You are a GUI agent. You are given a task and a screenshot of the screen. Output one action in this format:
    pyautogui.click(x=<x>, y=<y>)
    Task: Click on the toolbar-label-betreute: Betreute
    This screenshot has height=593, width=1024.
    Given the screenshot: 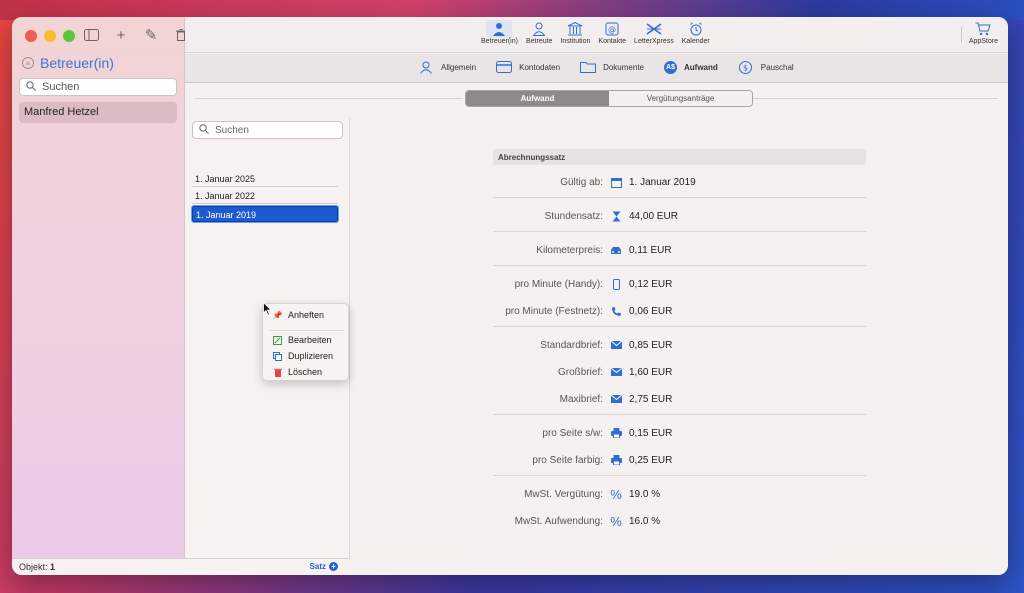 What is the action you would take?
    pyautogui.click(x=539, y=41)
    